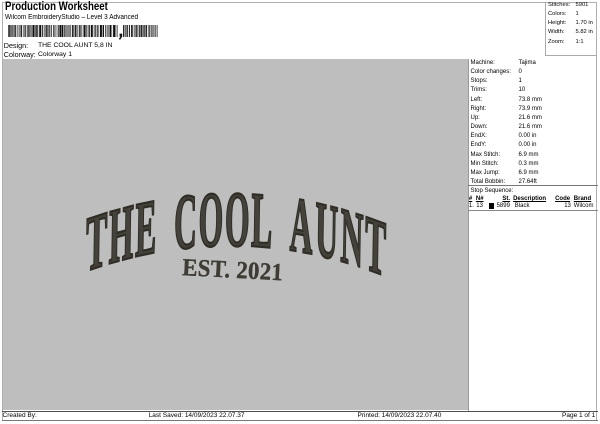 Image resolution: width=600 pixels, height=424 pixels. Describe the element at coordinates (301, 226) in the screenshot. I see `svg-text: A` at that location.